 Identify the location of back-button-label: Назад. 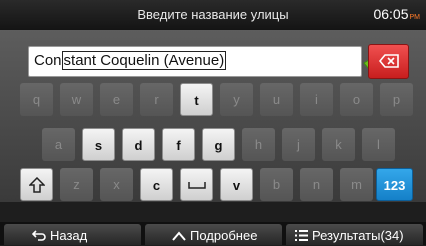
(69, 236).